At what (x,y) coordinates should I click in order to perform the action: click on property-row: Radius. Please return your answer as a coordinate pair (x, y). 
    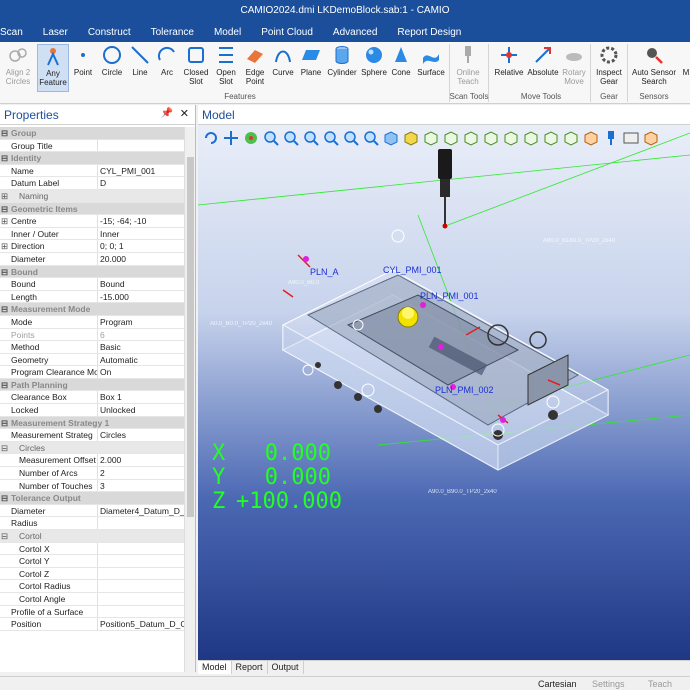
    Looking at the image, I should click on (92, 523).